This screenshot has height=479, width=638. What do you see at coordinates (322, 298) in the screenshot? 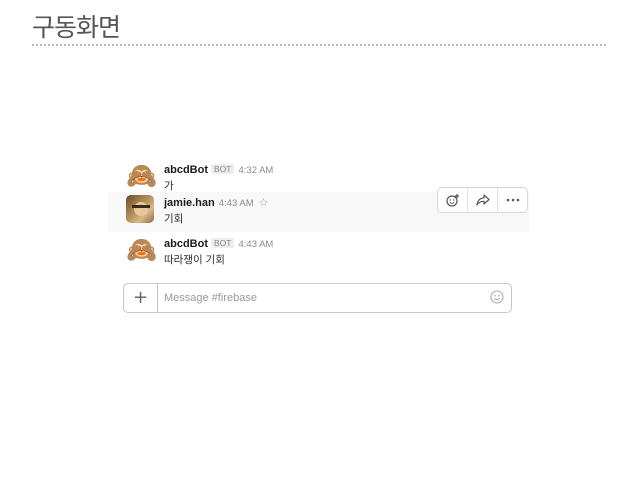
I see `message-input` at bounding box center [322, 298].